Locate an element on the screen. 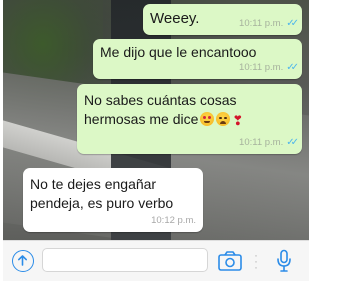 The width and height of the screenshot is (339, 284). message-text: Me dijo que le encantooo is located at coordinates (178, 52).